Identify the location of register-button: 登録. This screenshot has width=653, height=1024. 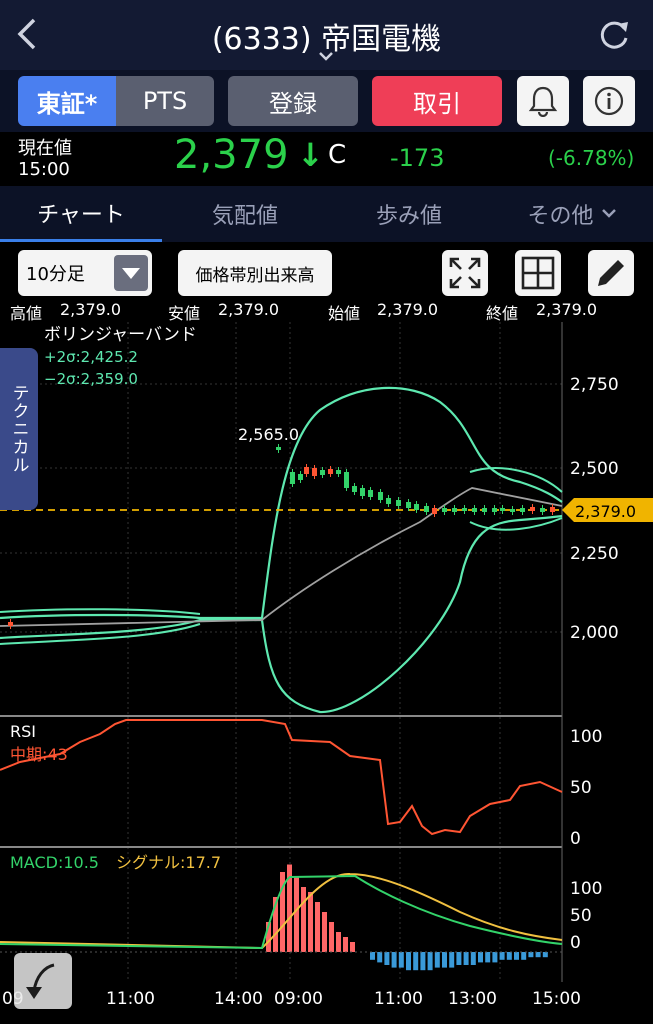
(293, 101).